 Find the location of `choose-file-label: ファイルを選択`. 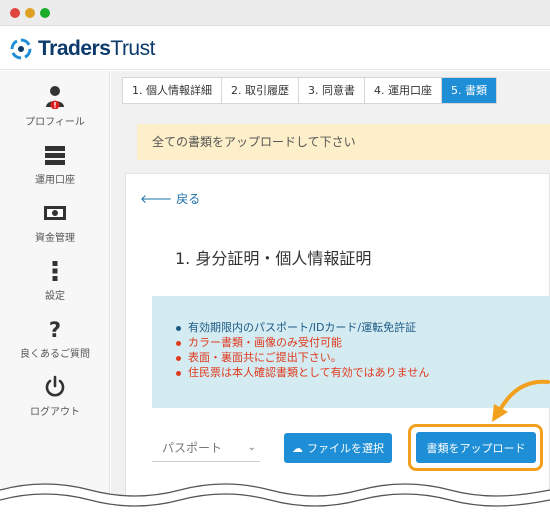

choose-file-label: ファイルを選択 is located at coordinates (345, 448).